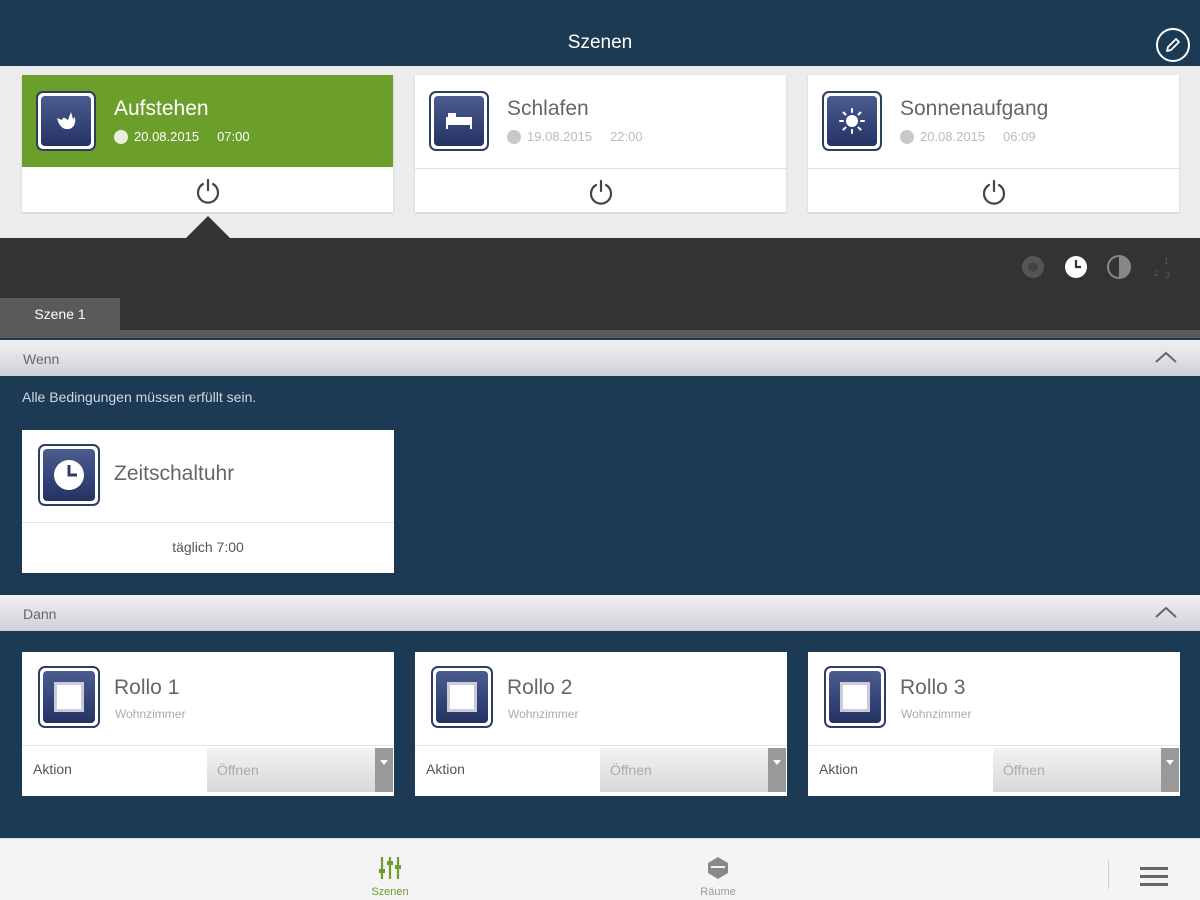 This screenshot has width=1200, height=900. Describe the element at coordinates (626, 136) in the screenshot. I see `scene-time: 22:00` at that location.